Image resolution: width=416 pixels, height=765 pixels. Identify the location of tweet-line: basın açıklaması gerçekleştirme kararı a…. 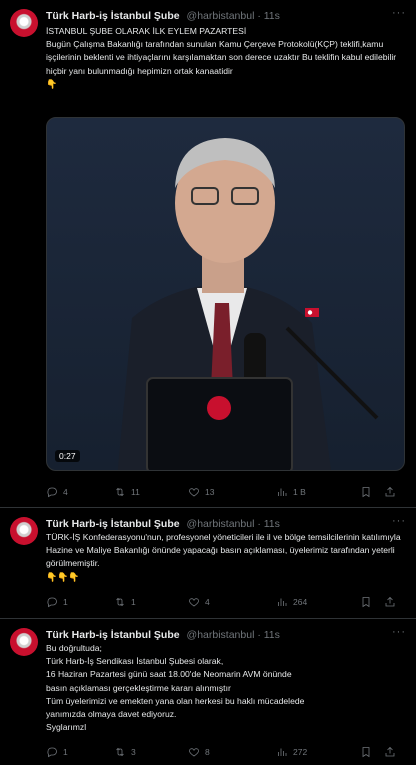
(138, 687).